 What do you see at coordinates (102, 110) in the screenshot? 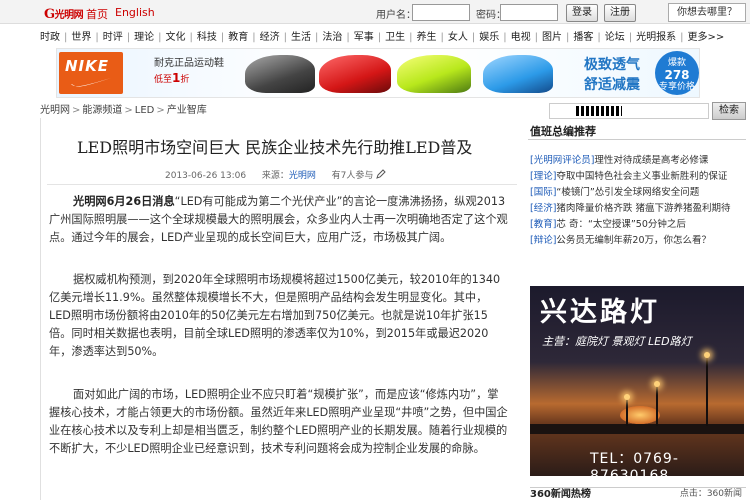
I see `breadcrumb-item: 能源频道` at bounding box center [102, 110].